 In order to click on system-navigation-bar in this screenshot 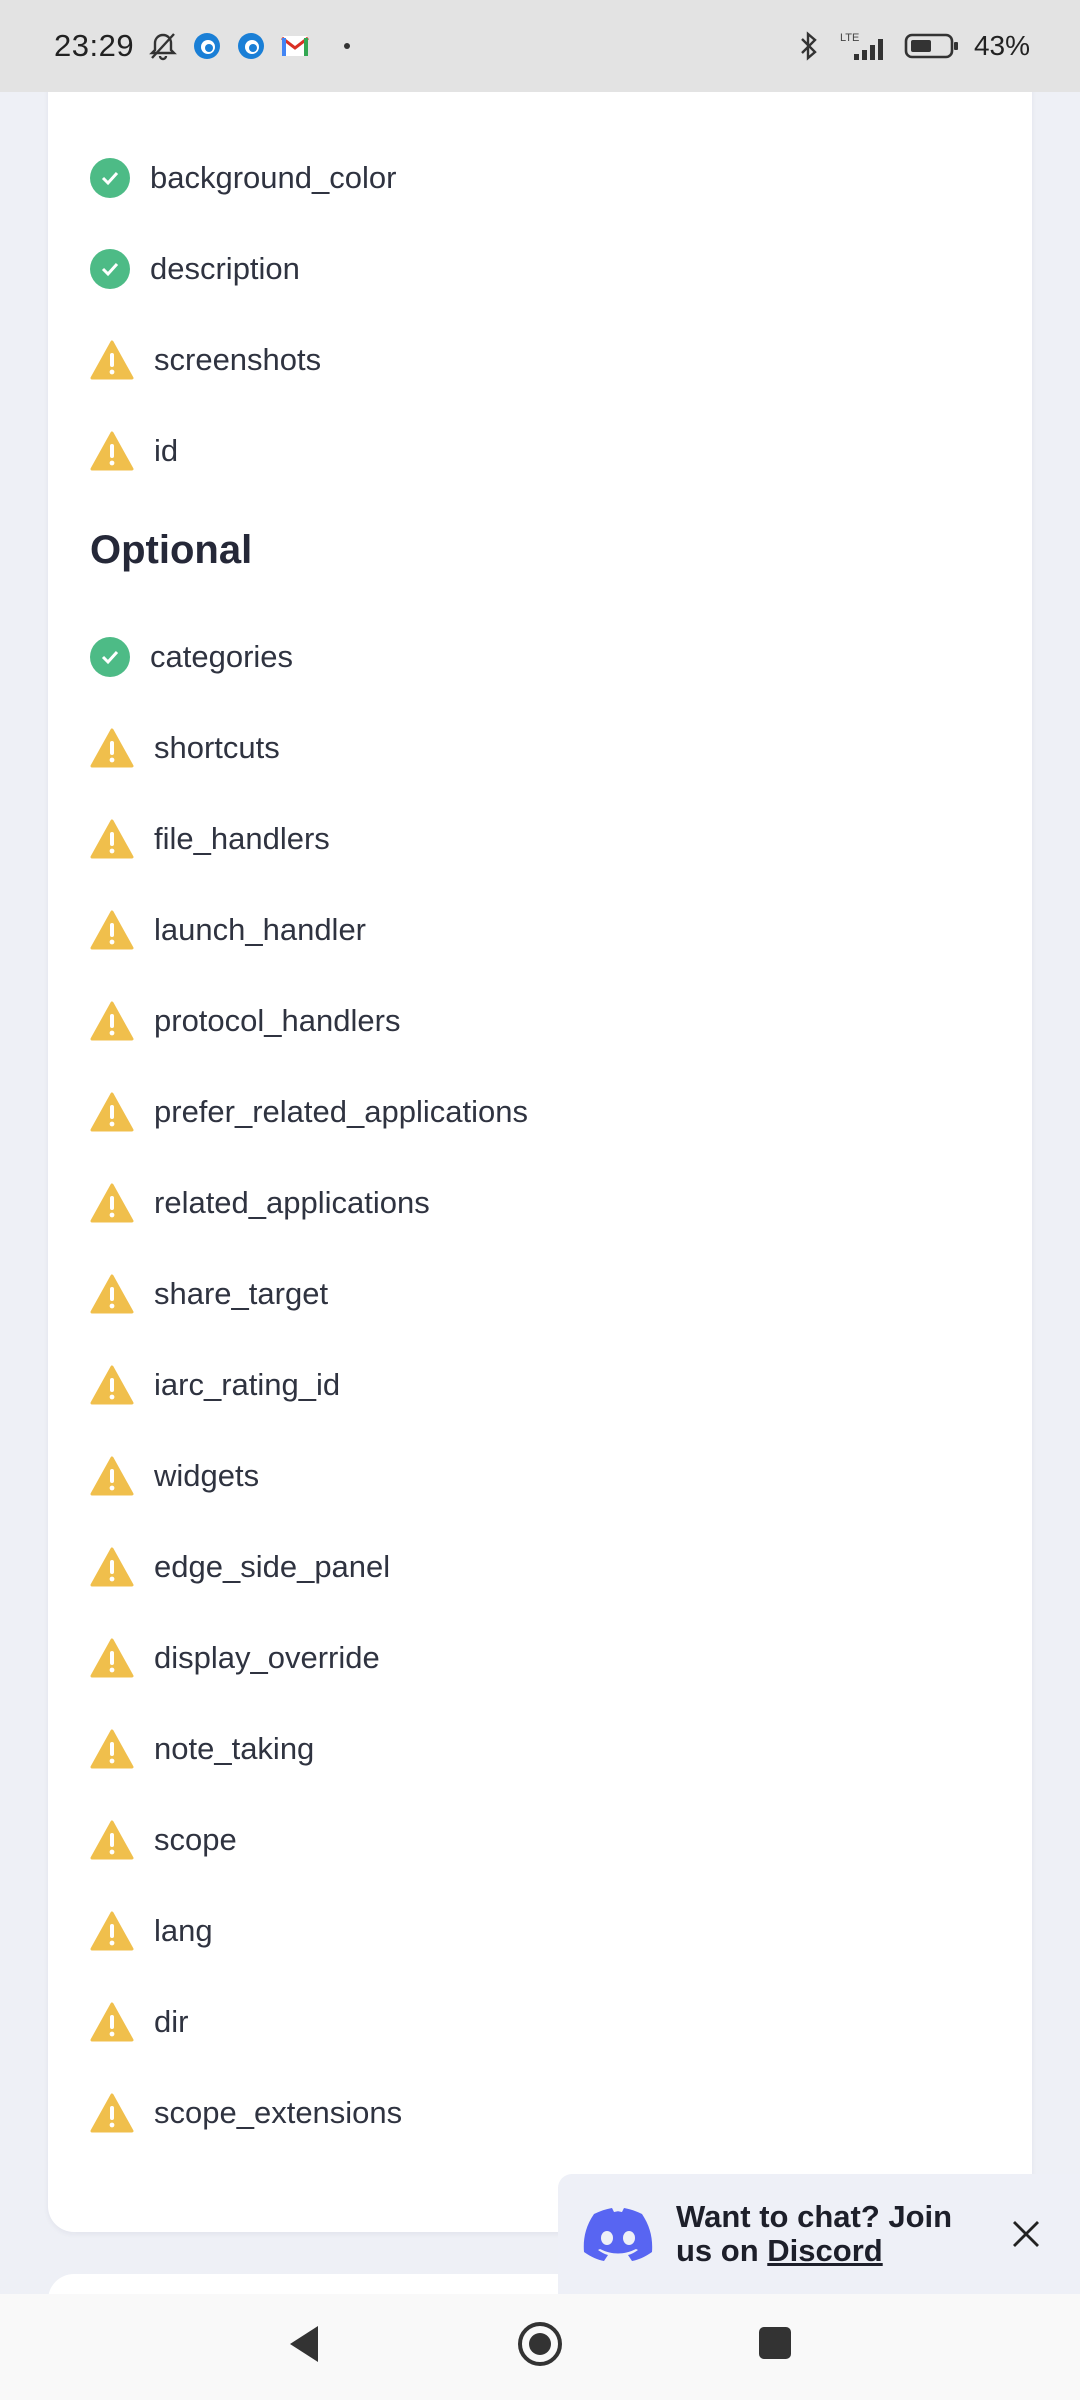, I will do `click(540, 2347)`.